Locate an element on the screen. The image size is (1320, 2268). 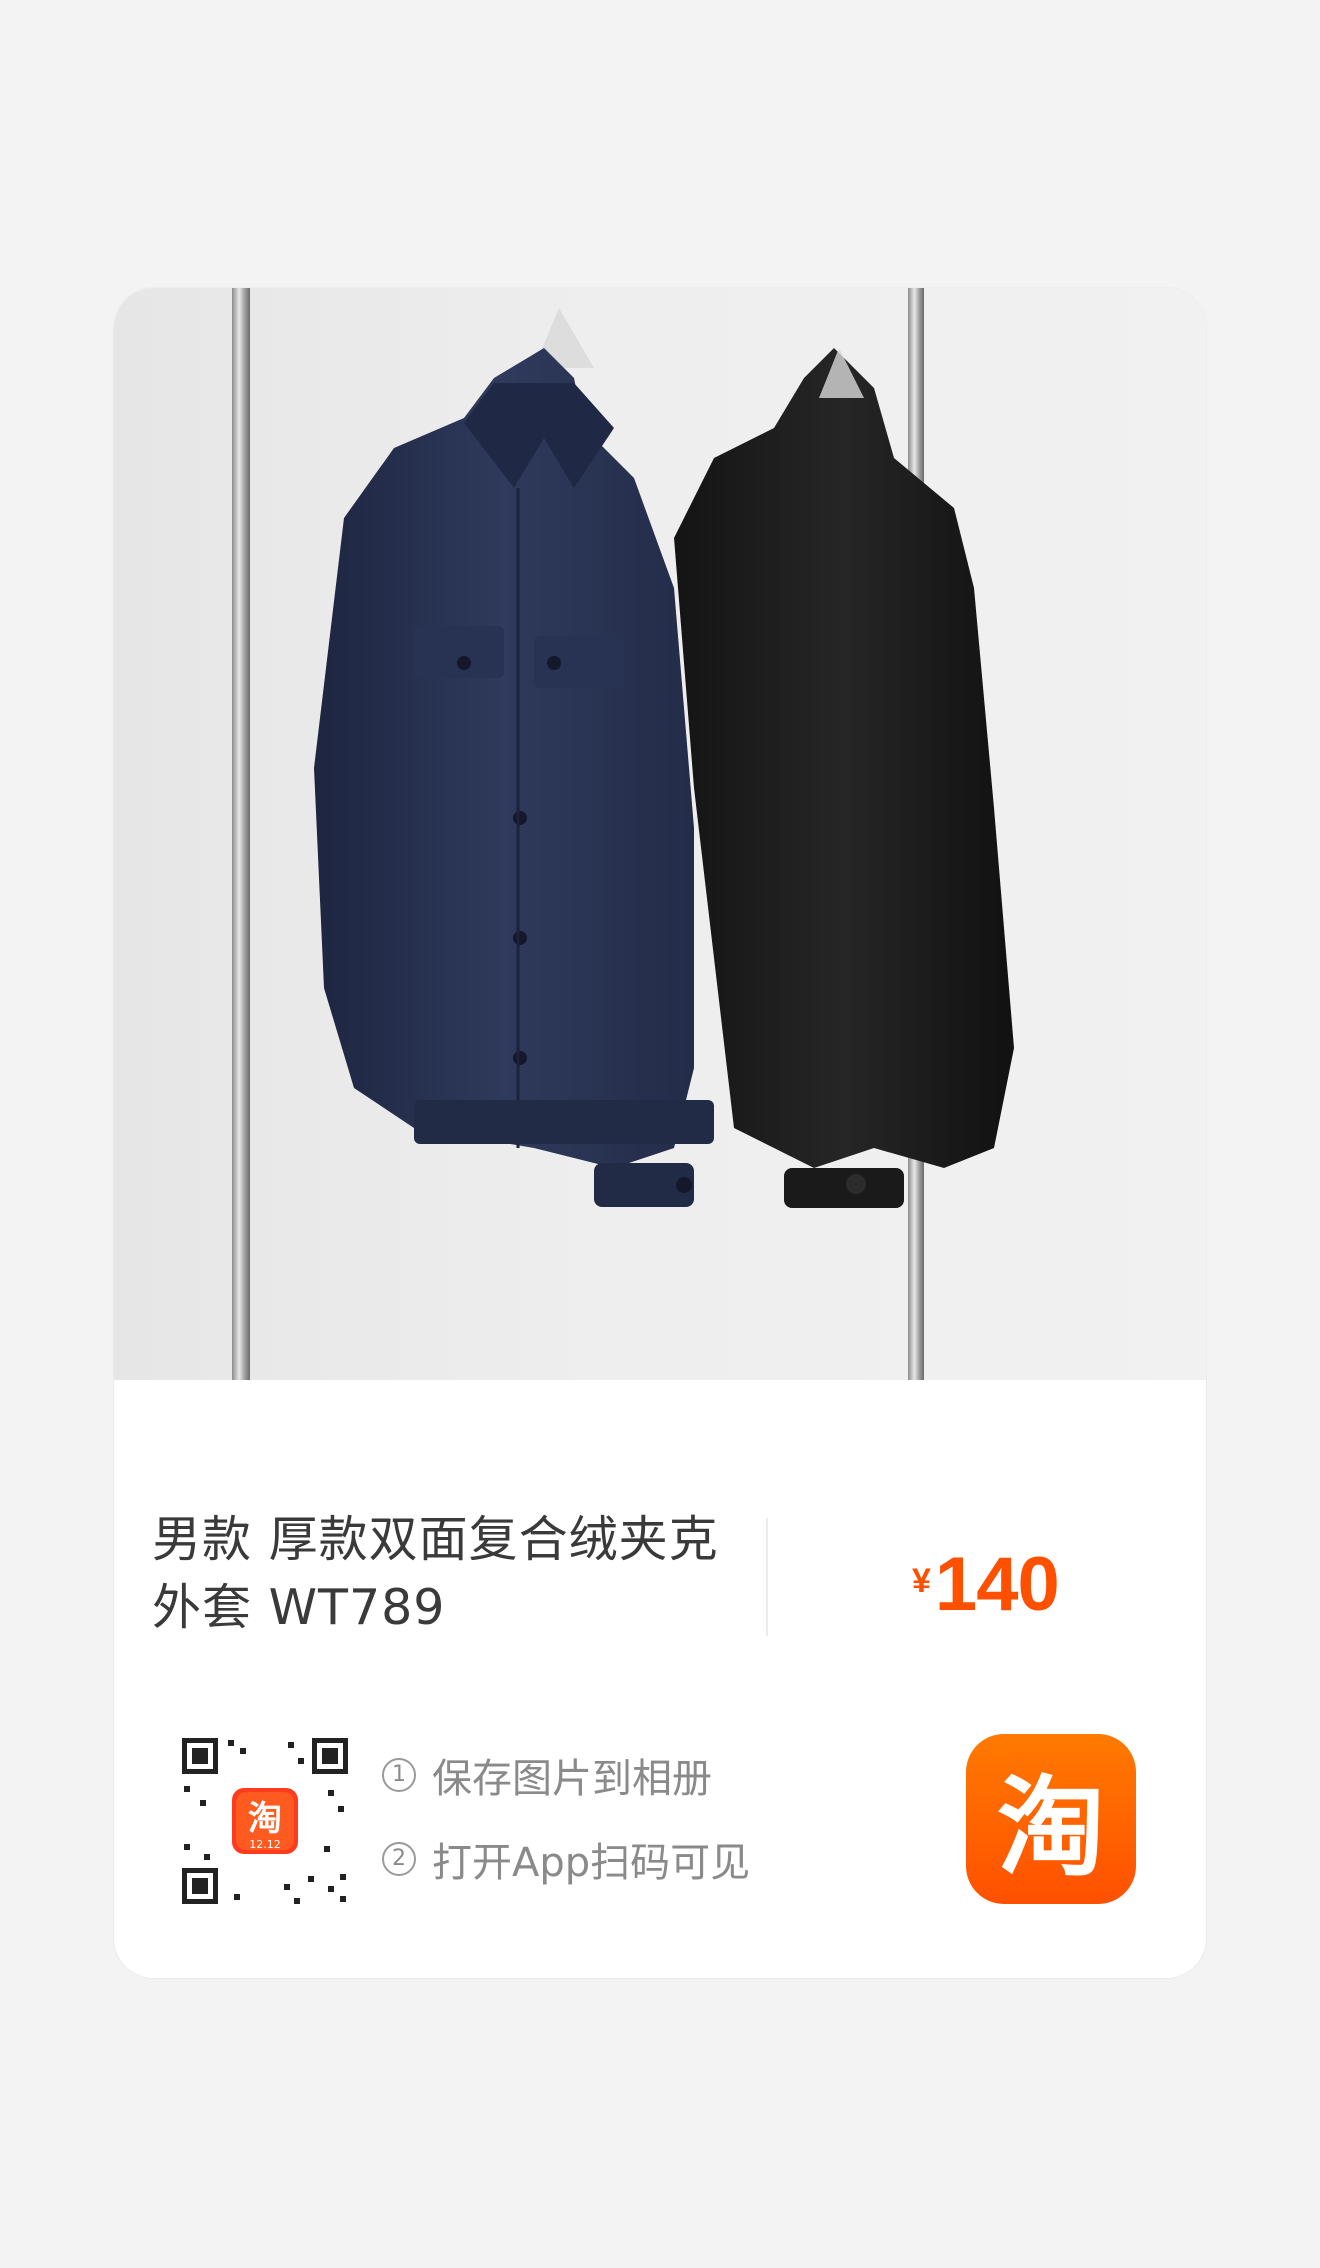
taobao-glyph: 淘 is located at coordinates (1050, 1828).